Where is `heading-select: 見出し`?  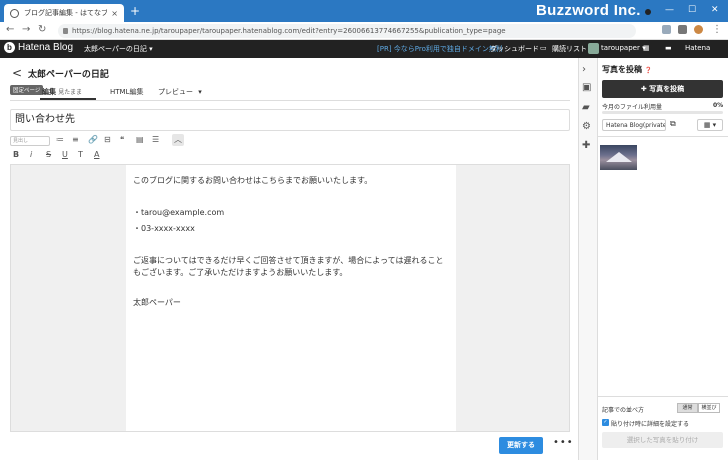
heading-select: 見出し is located at coordinates (30, 141).